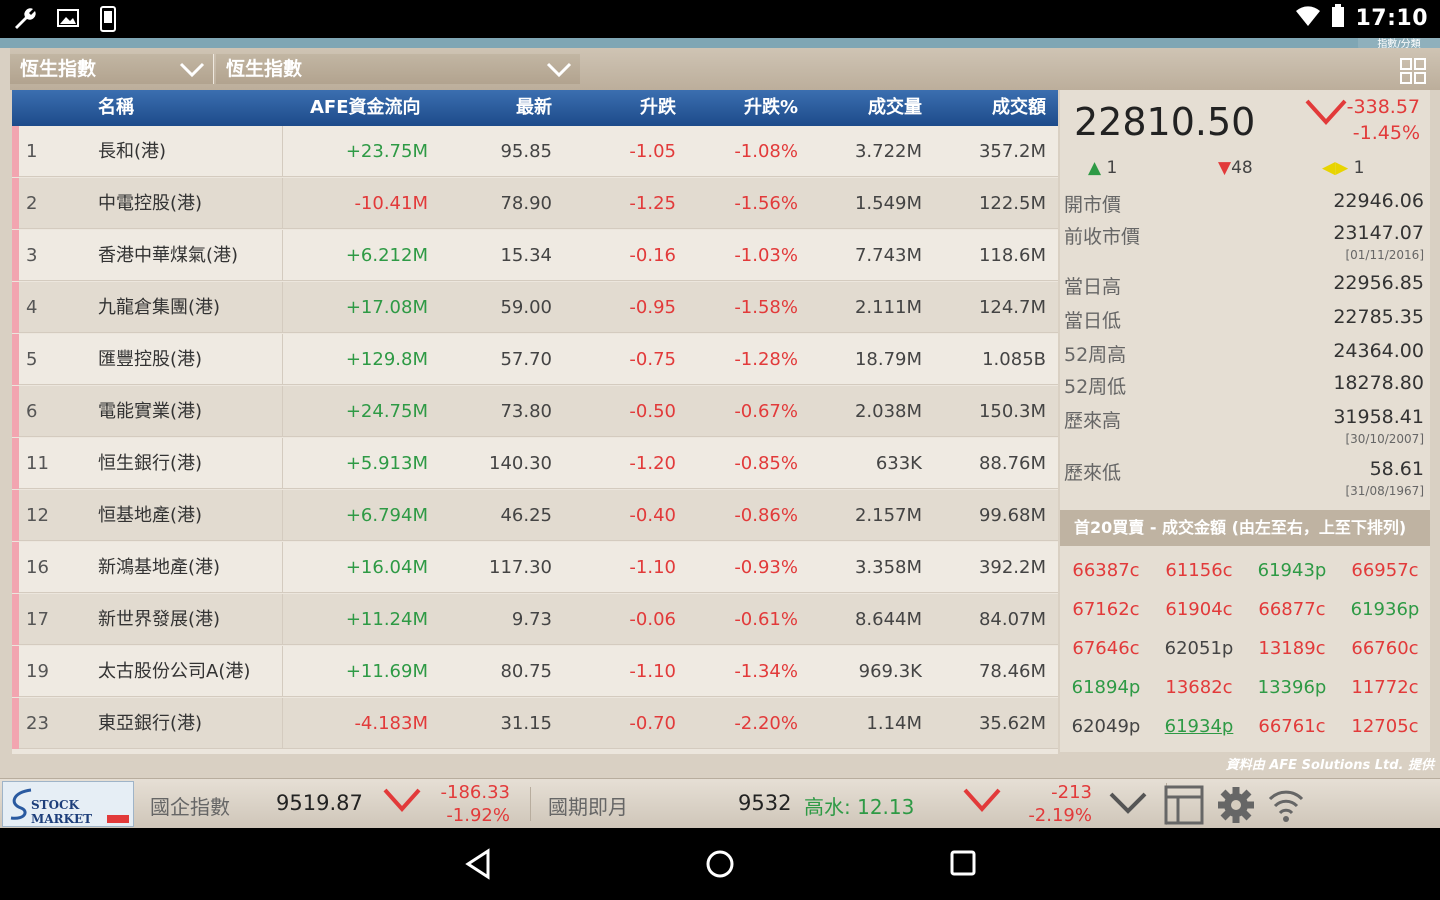 This screenshot has height=900, width=1440. I want to click on broker-code: 67162c, so click(1106, 610).